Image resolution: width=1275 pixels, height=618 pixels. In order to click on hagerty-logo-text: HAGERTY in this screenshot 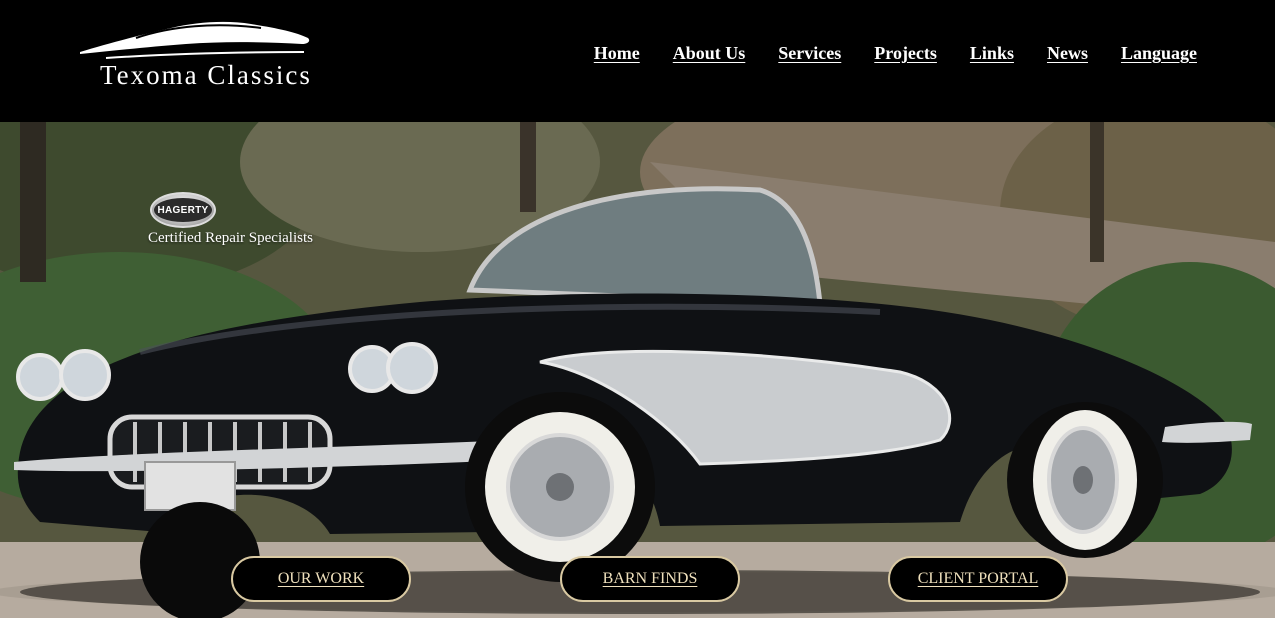, I will do `click(183, 210)`.